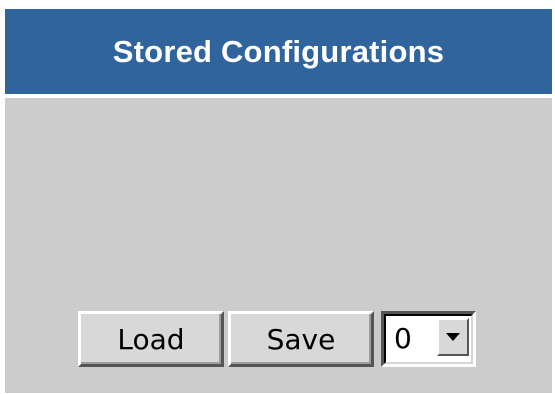 The width and height of the screenshot is (555, 394). I want to click on chevron-down-icon, so click(453, 337).